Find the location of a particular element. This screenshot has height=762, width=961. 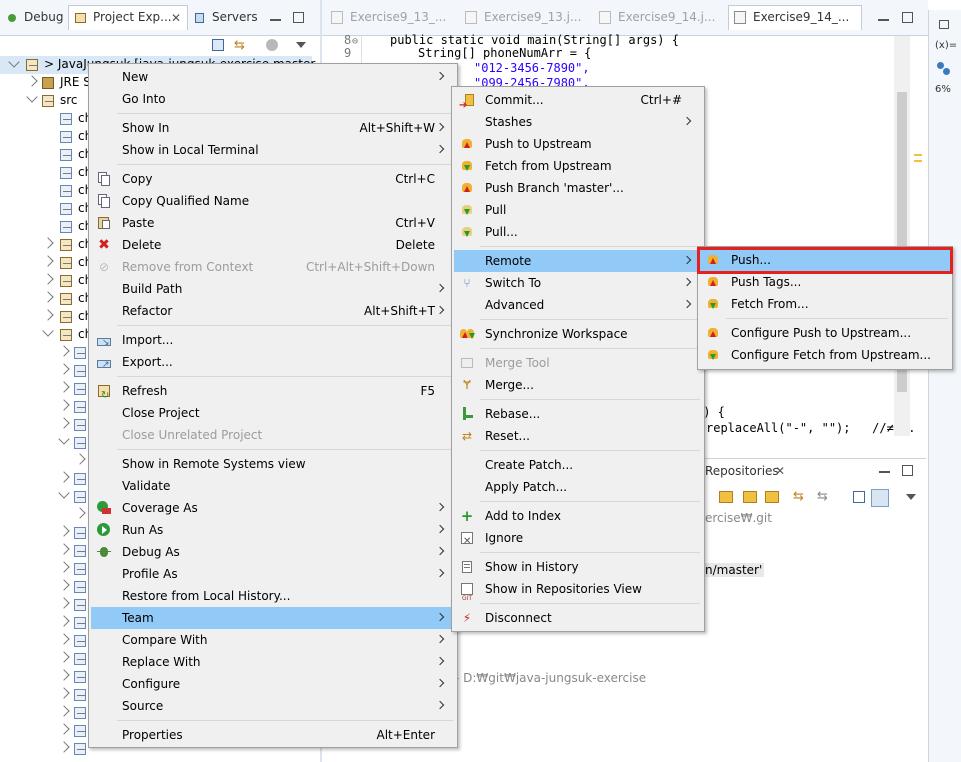

menu-item-synchronize-workspace: Synchronize Workspace is located at coordinates (578, 334).